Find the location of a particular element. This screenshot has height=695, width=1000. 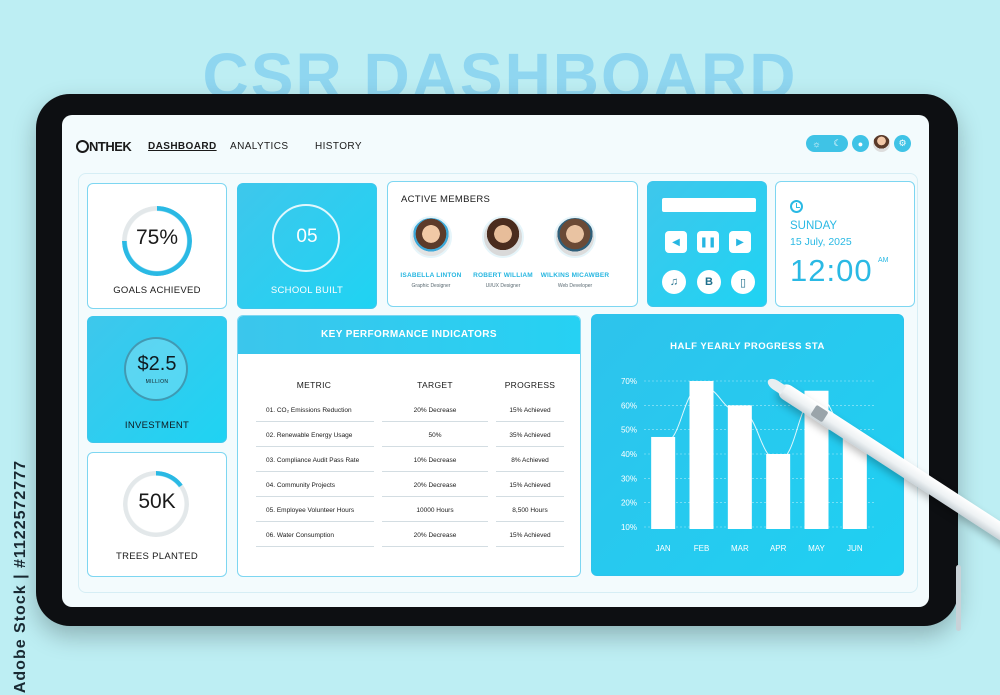

next-icon: ▶ is located at coordinates (740, 242).